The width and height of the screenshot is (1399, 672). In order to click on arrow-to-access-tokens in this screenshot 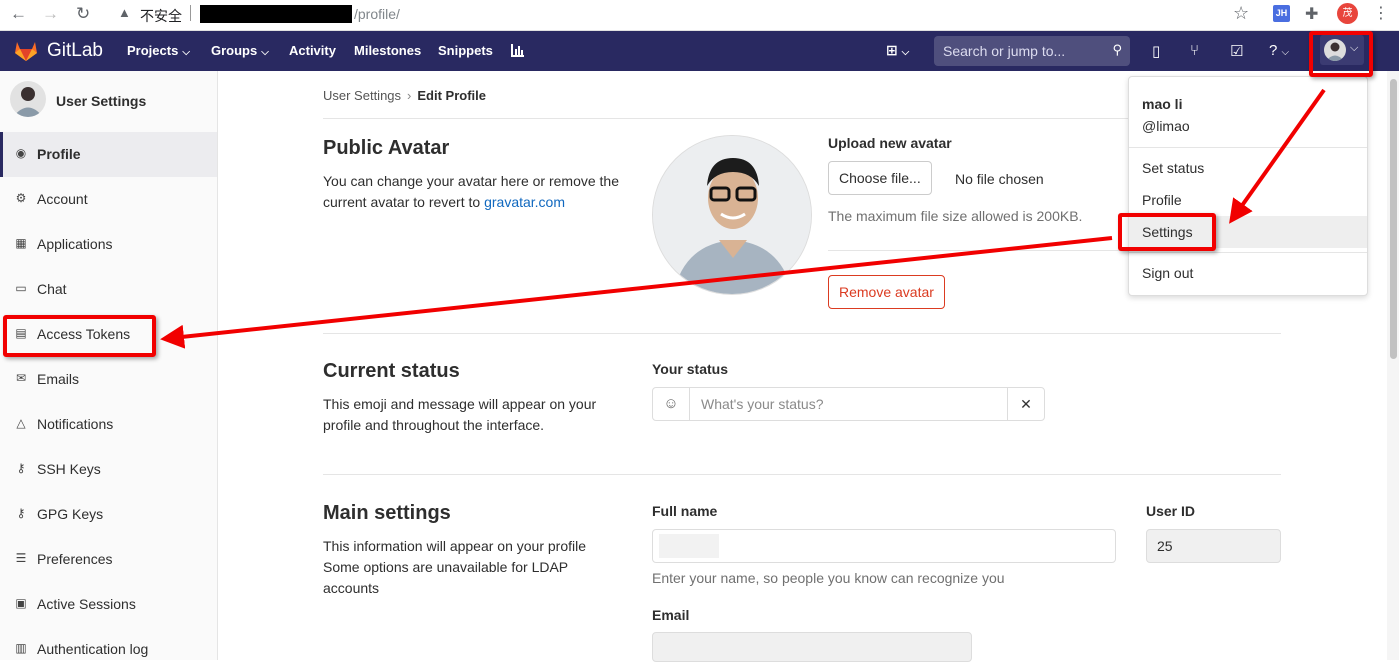, I will do `click(636, 292)`.